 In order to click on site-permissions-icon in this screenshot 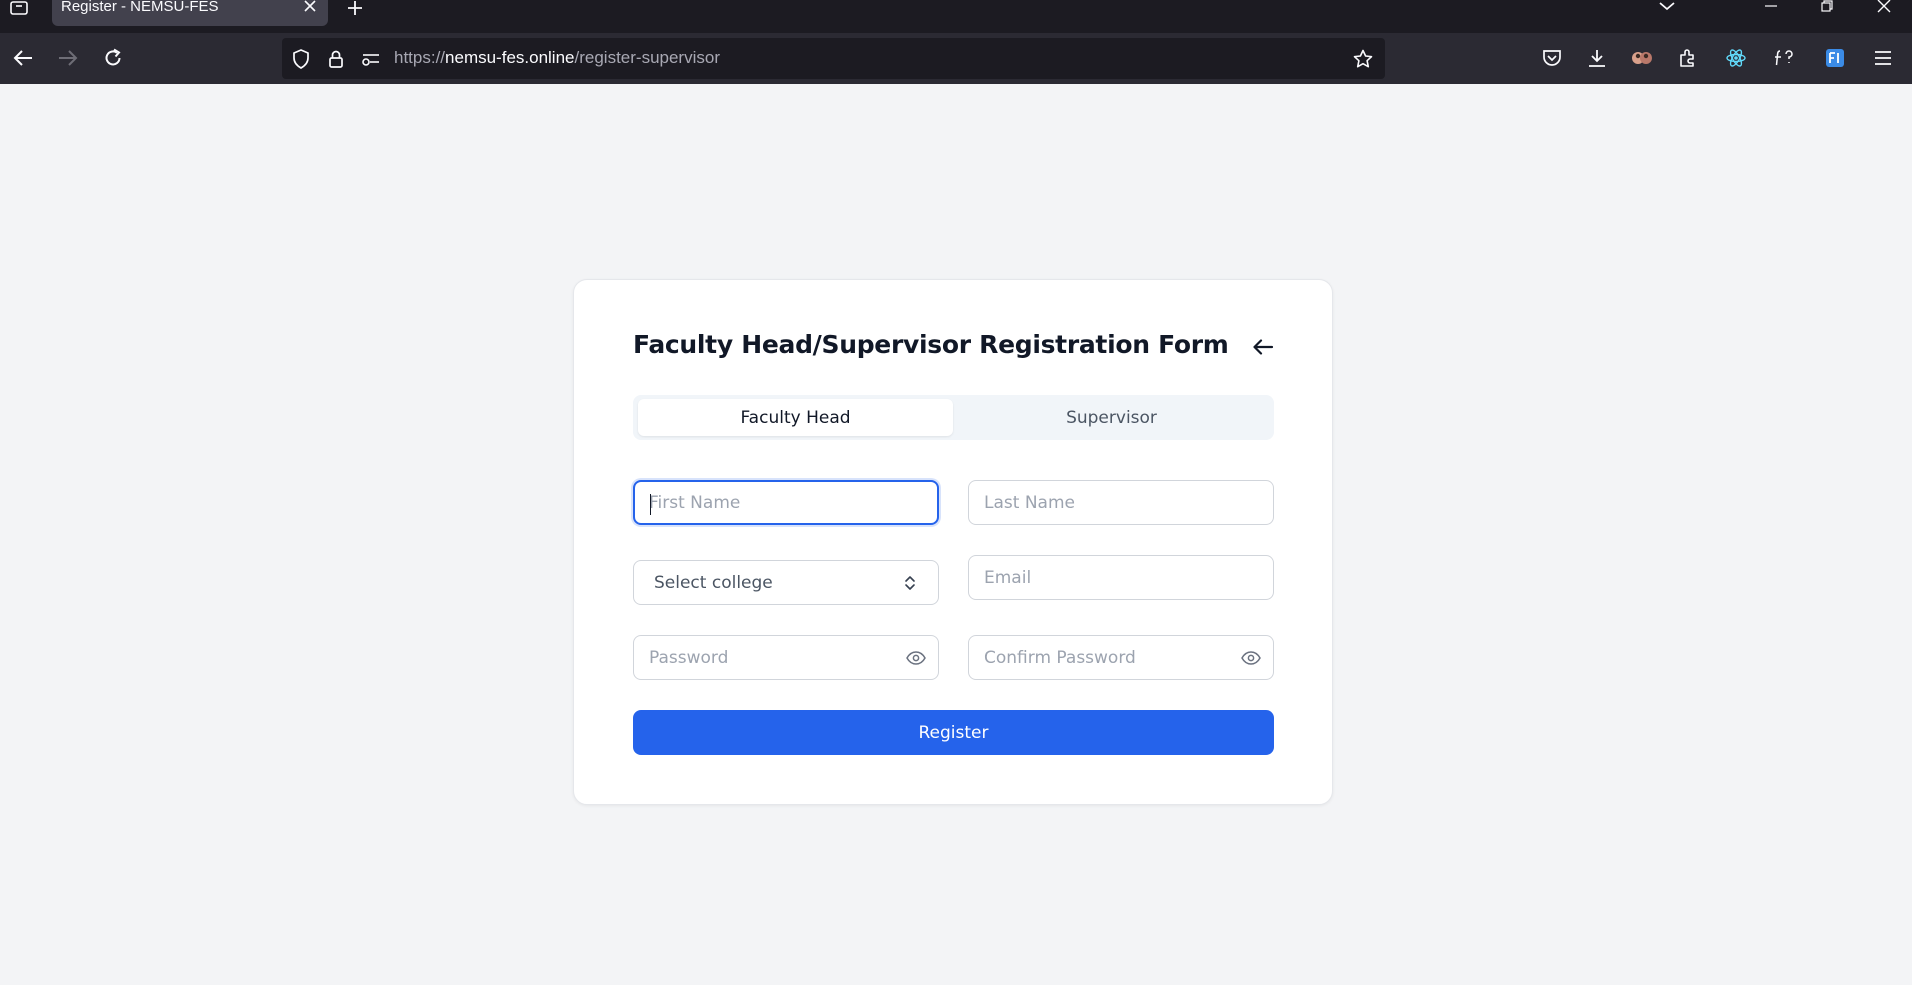, I will do `click(371, 59)`.